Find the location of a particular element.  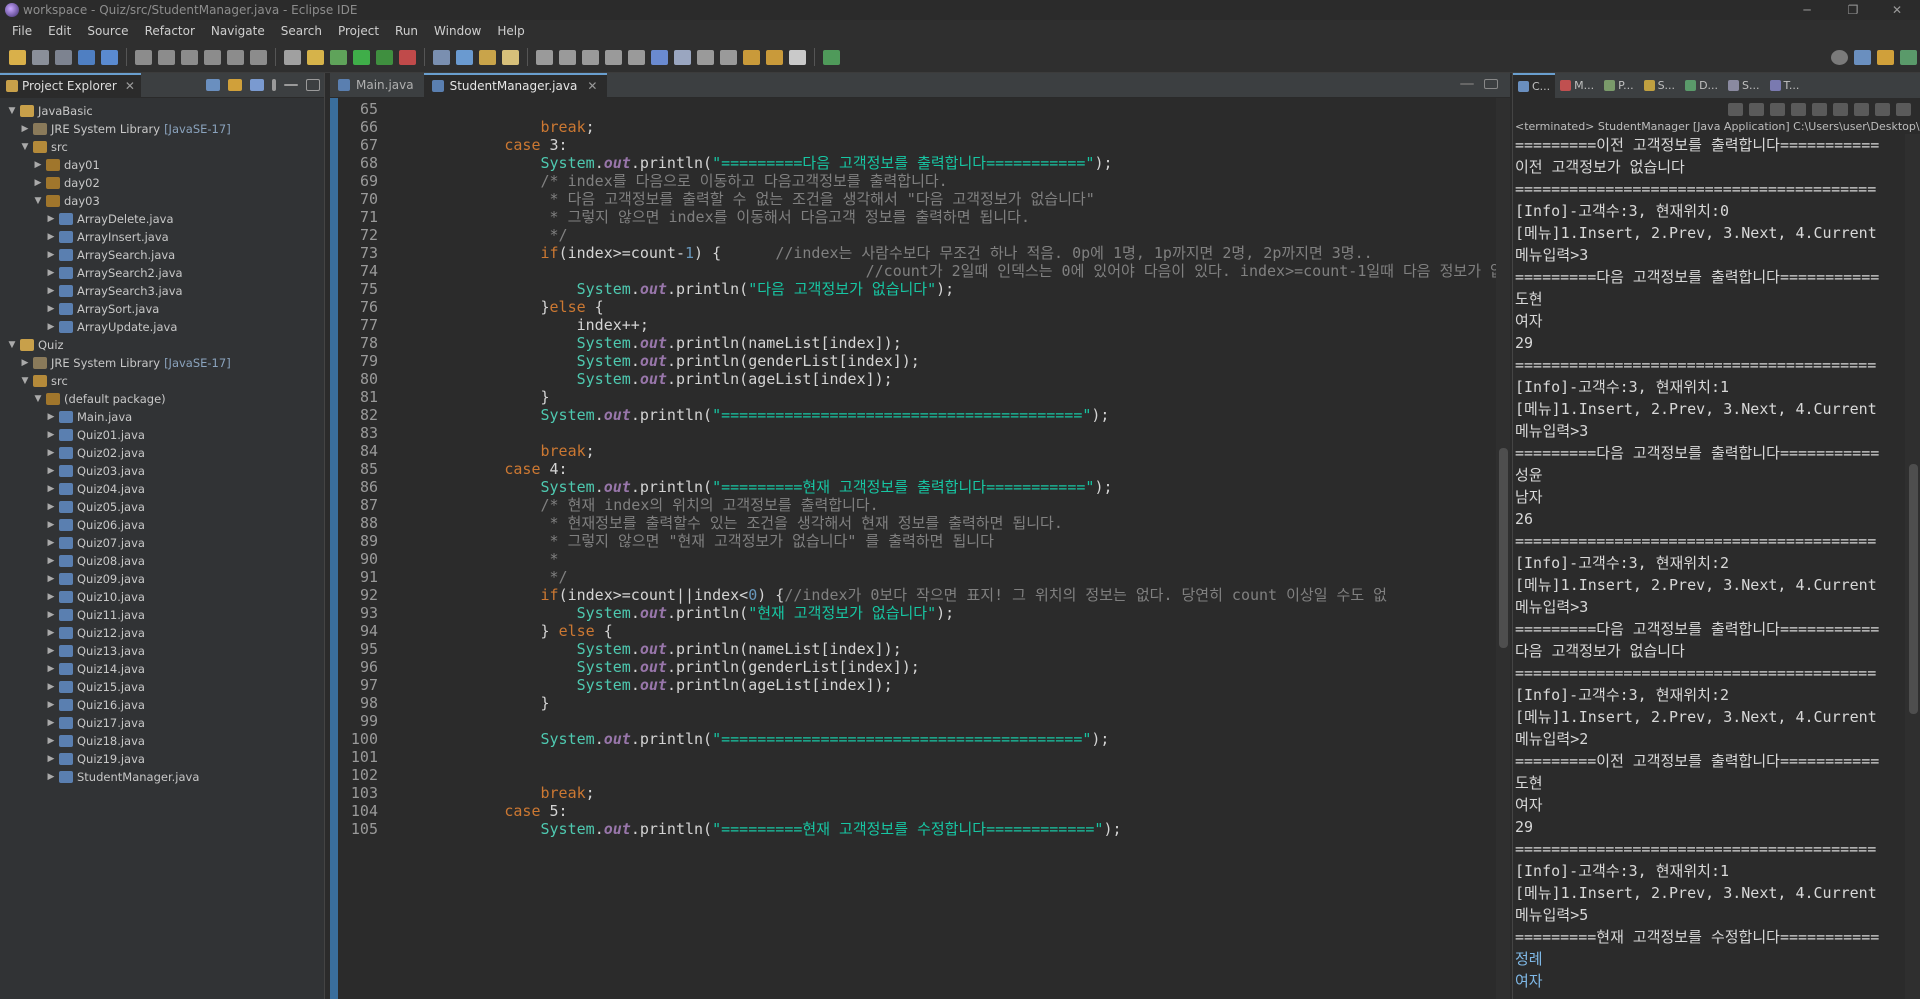

minimize-button: ─ is located at coordinates (1807, 10).